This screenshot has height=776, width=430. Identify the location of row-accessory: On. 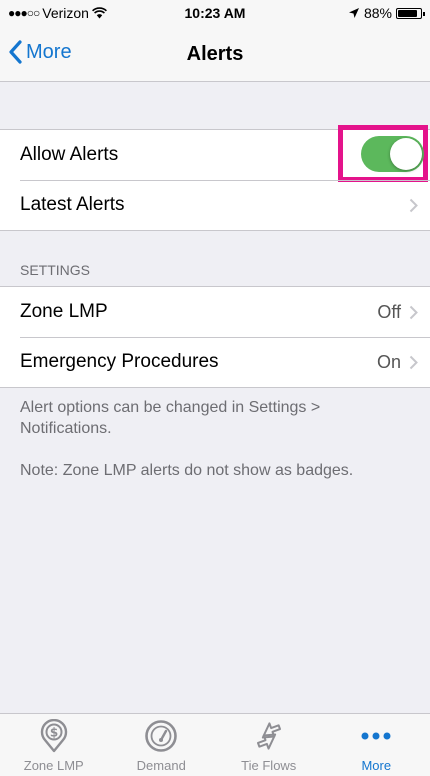
(397, 362).